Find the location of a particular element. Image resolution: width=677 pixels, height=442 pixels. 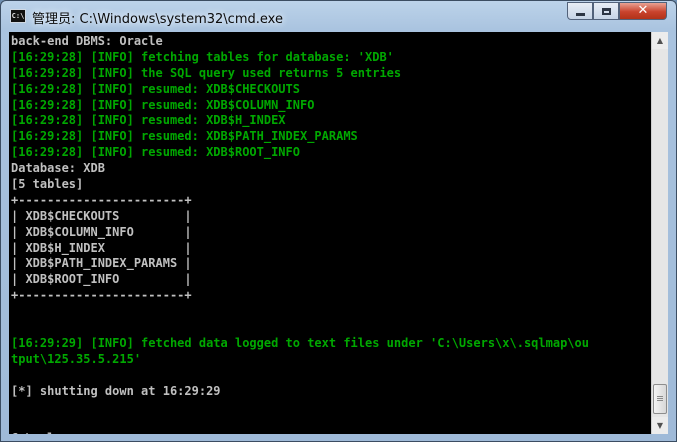

console-line: [*] shutting down at 16:29:29 is located at coordinates (116, 390).